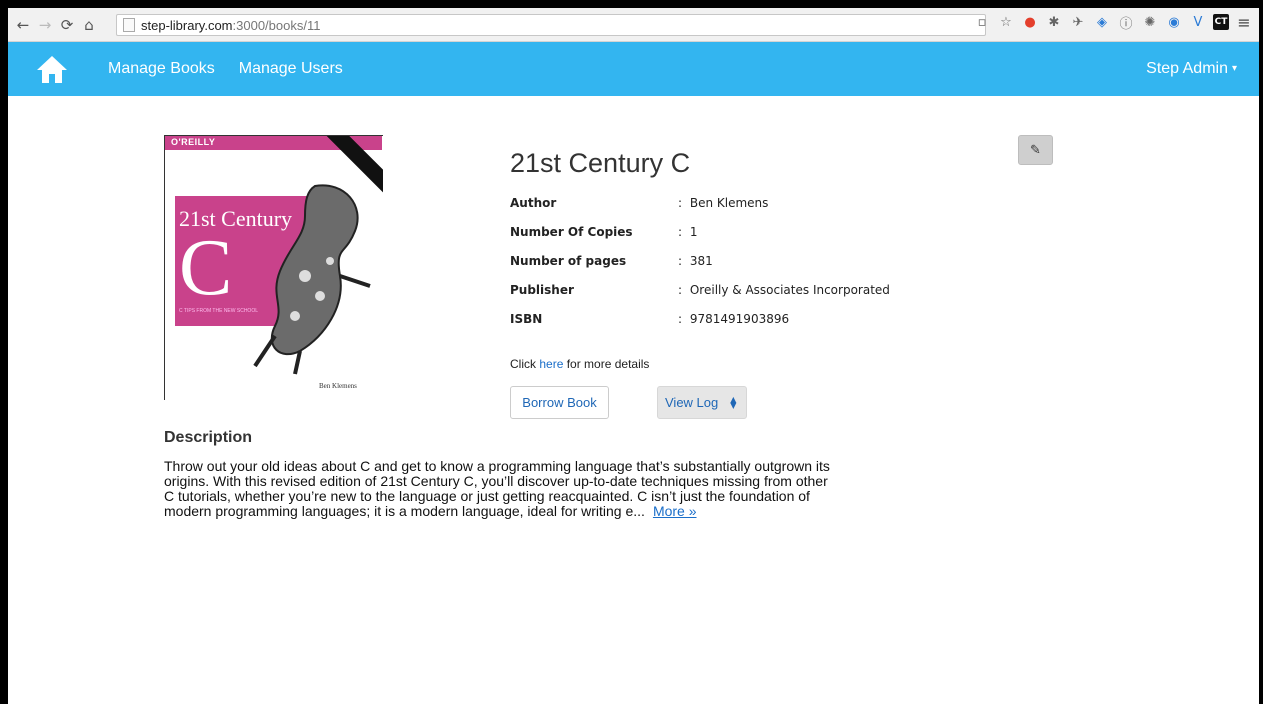 Image resolution: width=1263 pixels, height=704 pixels. What do you see at coordinates (526, 319) in the screenshot?
I see `detail-label: ISBN` at bounding box center [526, 319].